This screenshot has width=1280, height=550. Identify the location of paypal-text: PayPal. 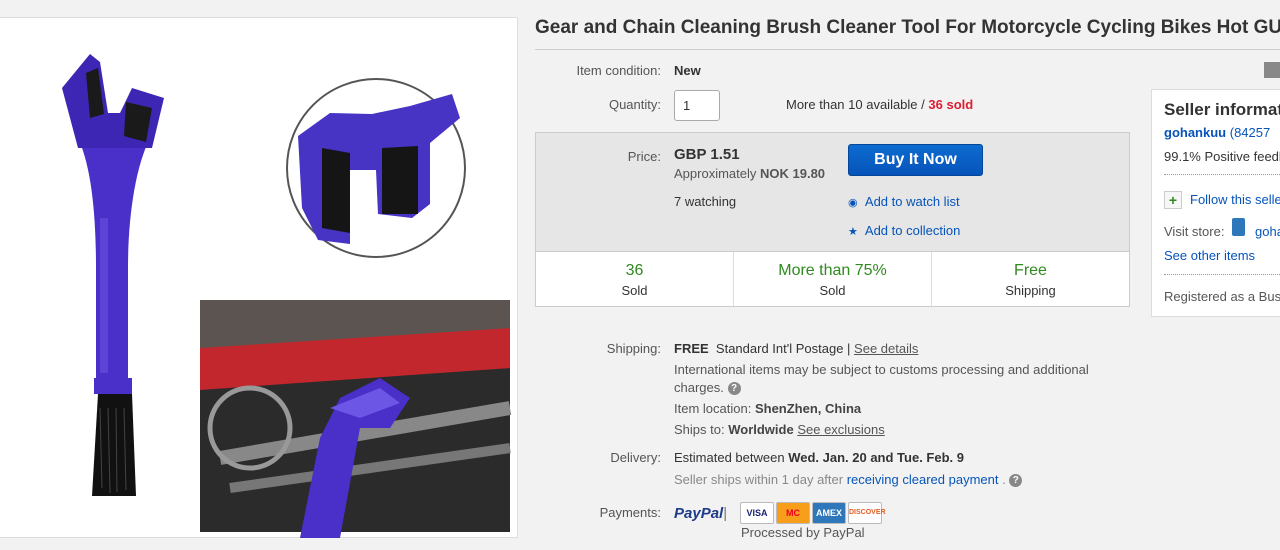
(699, 513).